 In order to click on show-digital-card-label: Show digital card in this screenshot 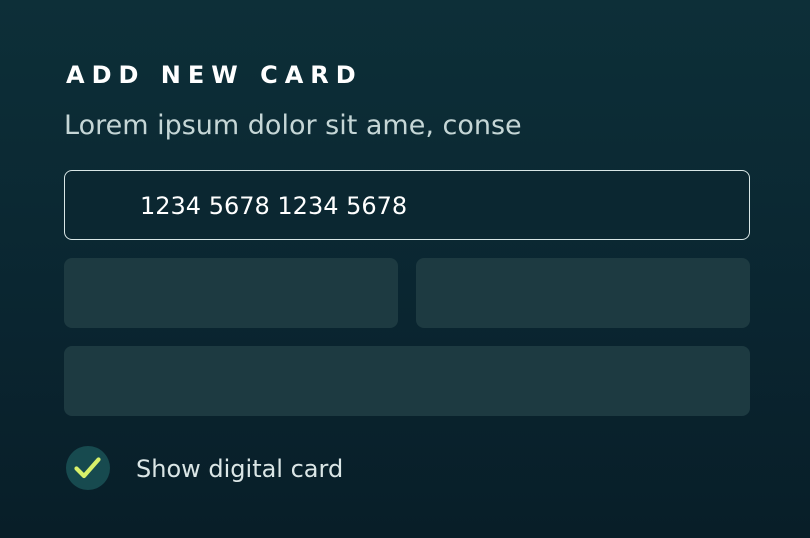, I will do `click(239, 469)`.